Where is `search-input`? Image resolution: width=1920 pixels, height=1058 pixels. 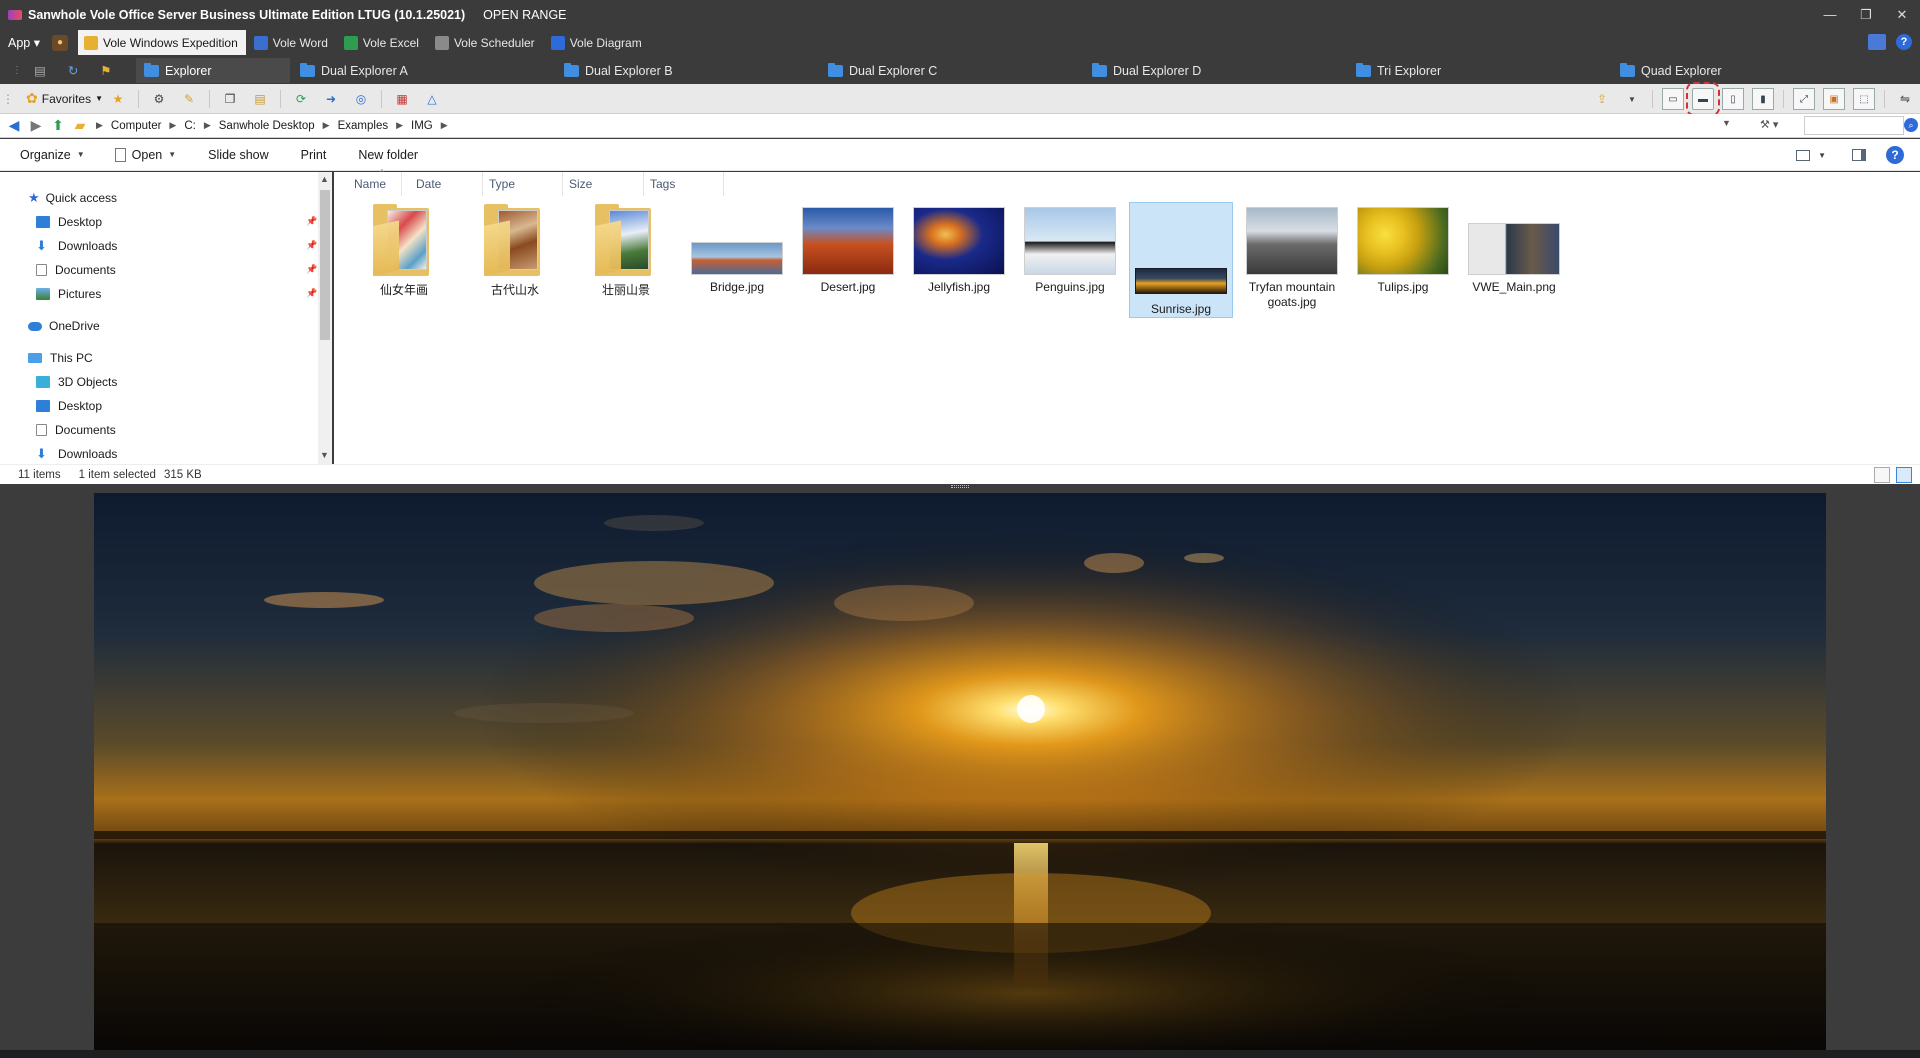 search-input is located at coordinates (1854, 125).